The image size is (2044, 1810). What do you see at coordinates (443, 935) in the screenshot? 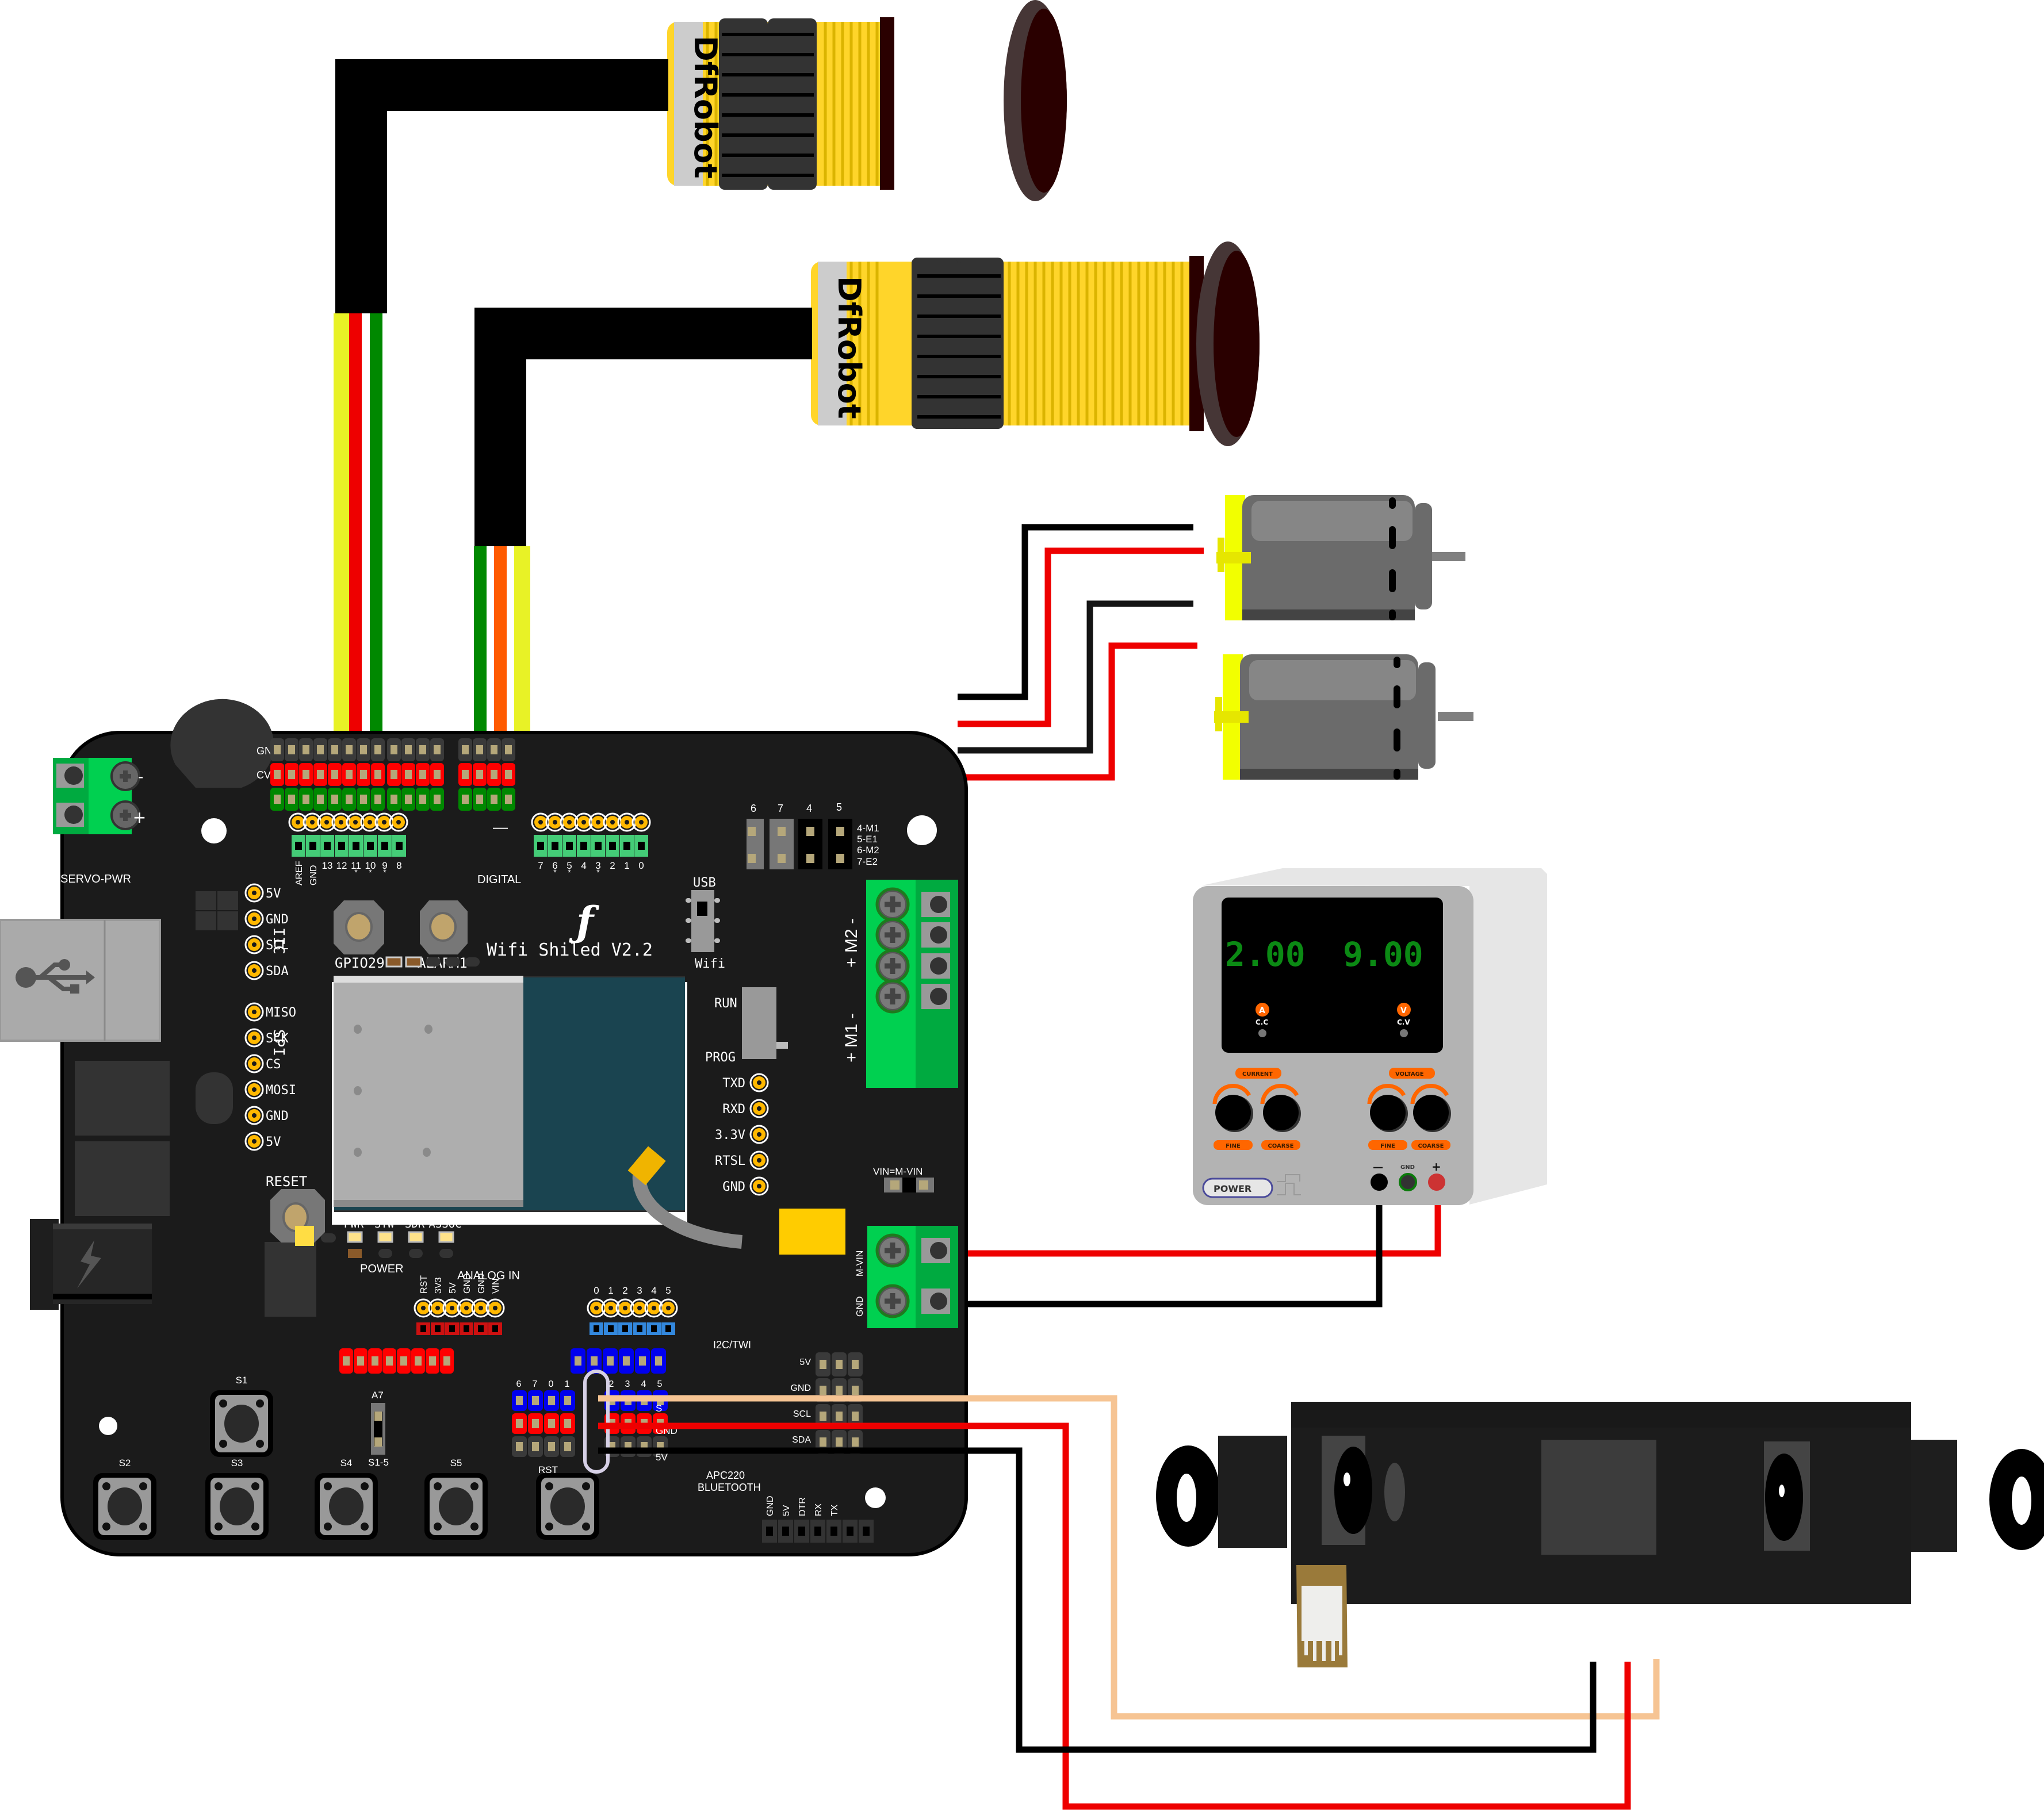
I see `alarm1-button: ALARM1` at bounding box center [443, 935].